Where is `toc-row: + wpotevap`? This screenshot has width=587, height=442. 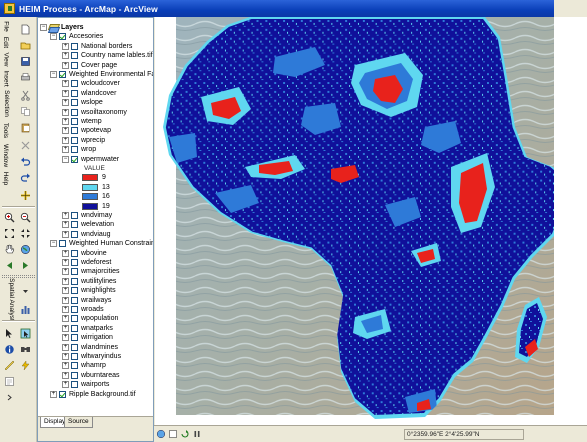
toc-row: + wpotevap is located at coordinates (86, 130).